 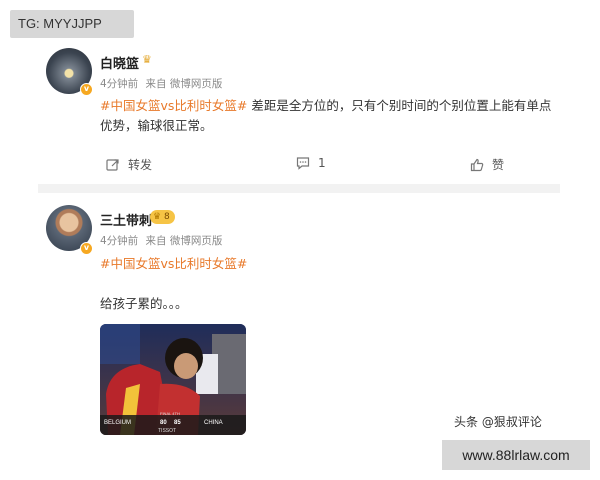 What do you see at coordinates (173, 379) in the screenshot?
I see `post-image: BELGIUM 80 85 CHINA FINAL 4TH TISSOT` at bounding box center [173, 379].